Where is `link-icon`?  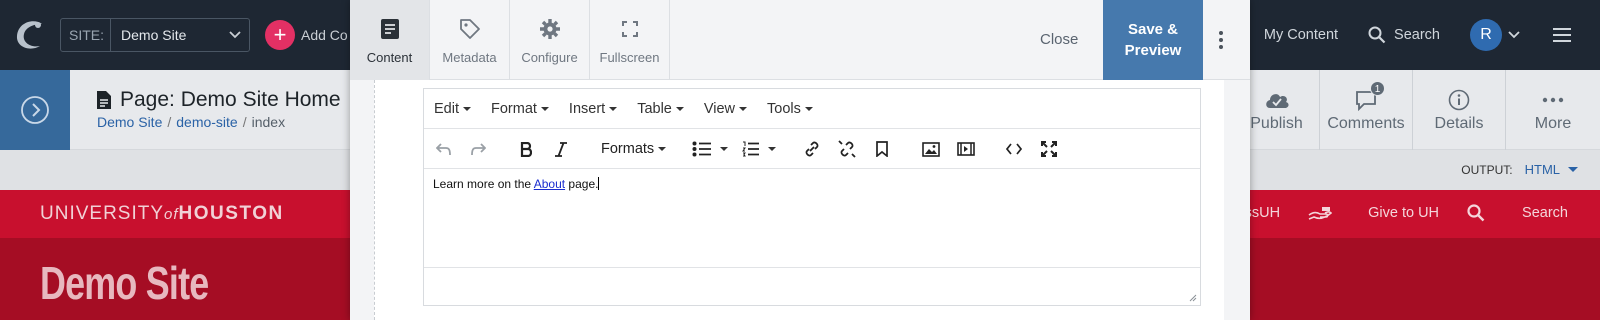
link-icon is located at coordinates (812, 149).